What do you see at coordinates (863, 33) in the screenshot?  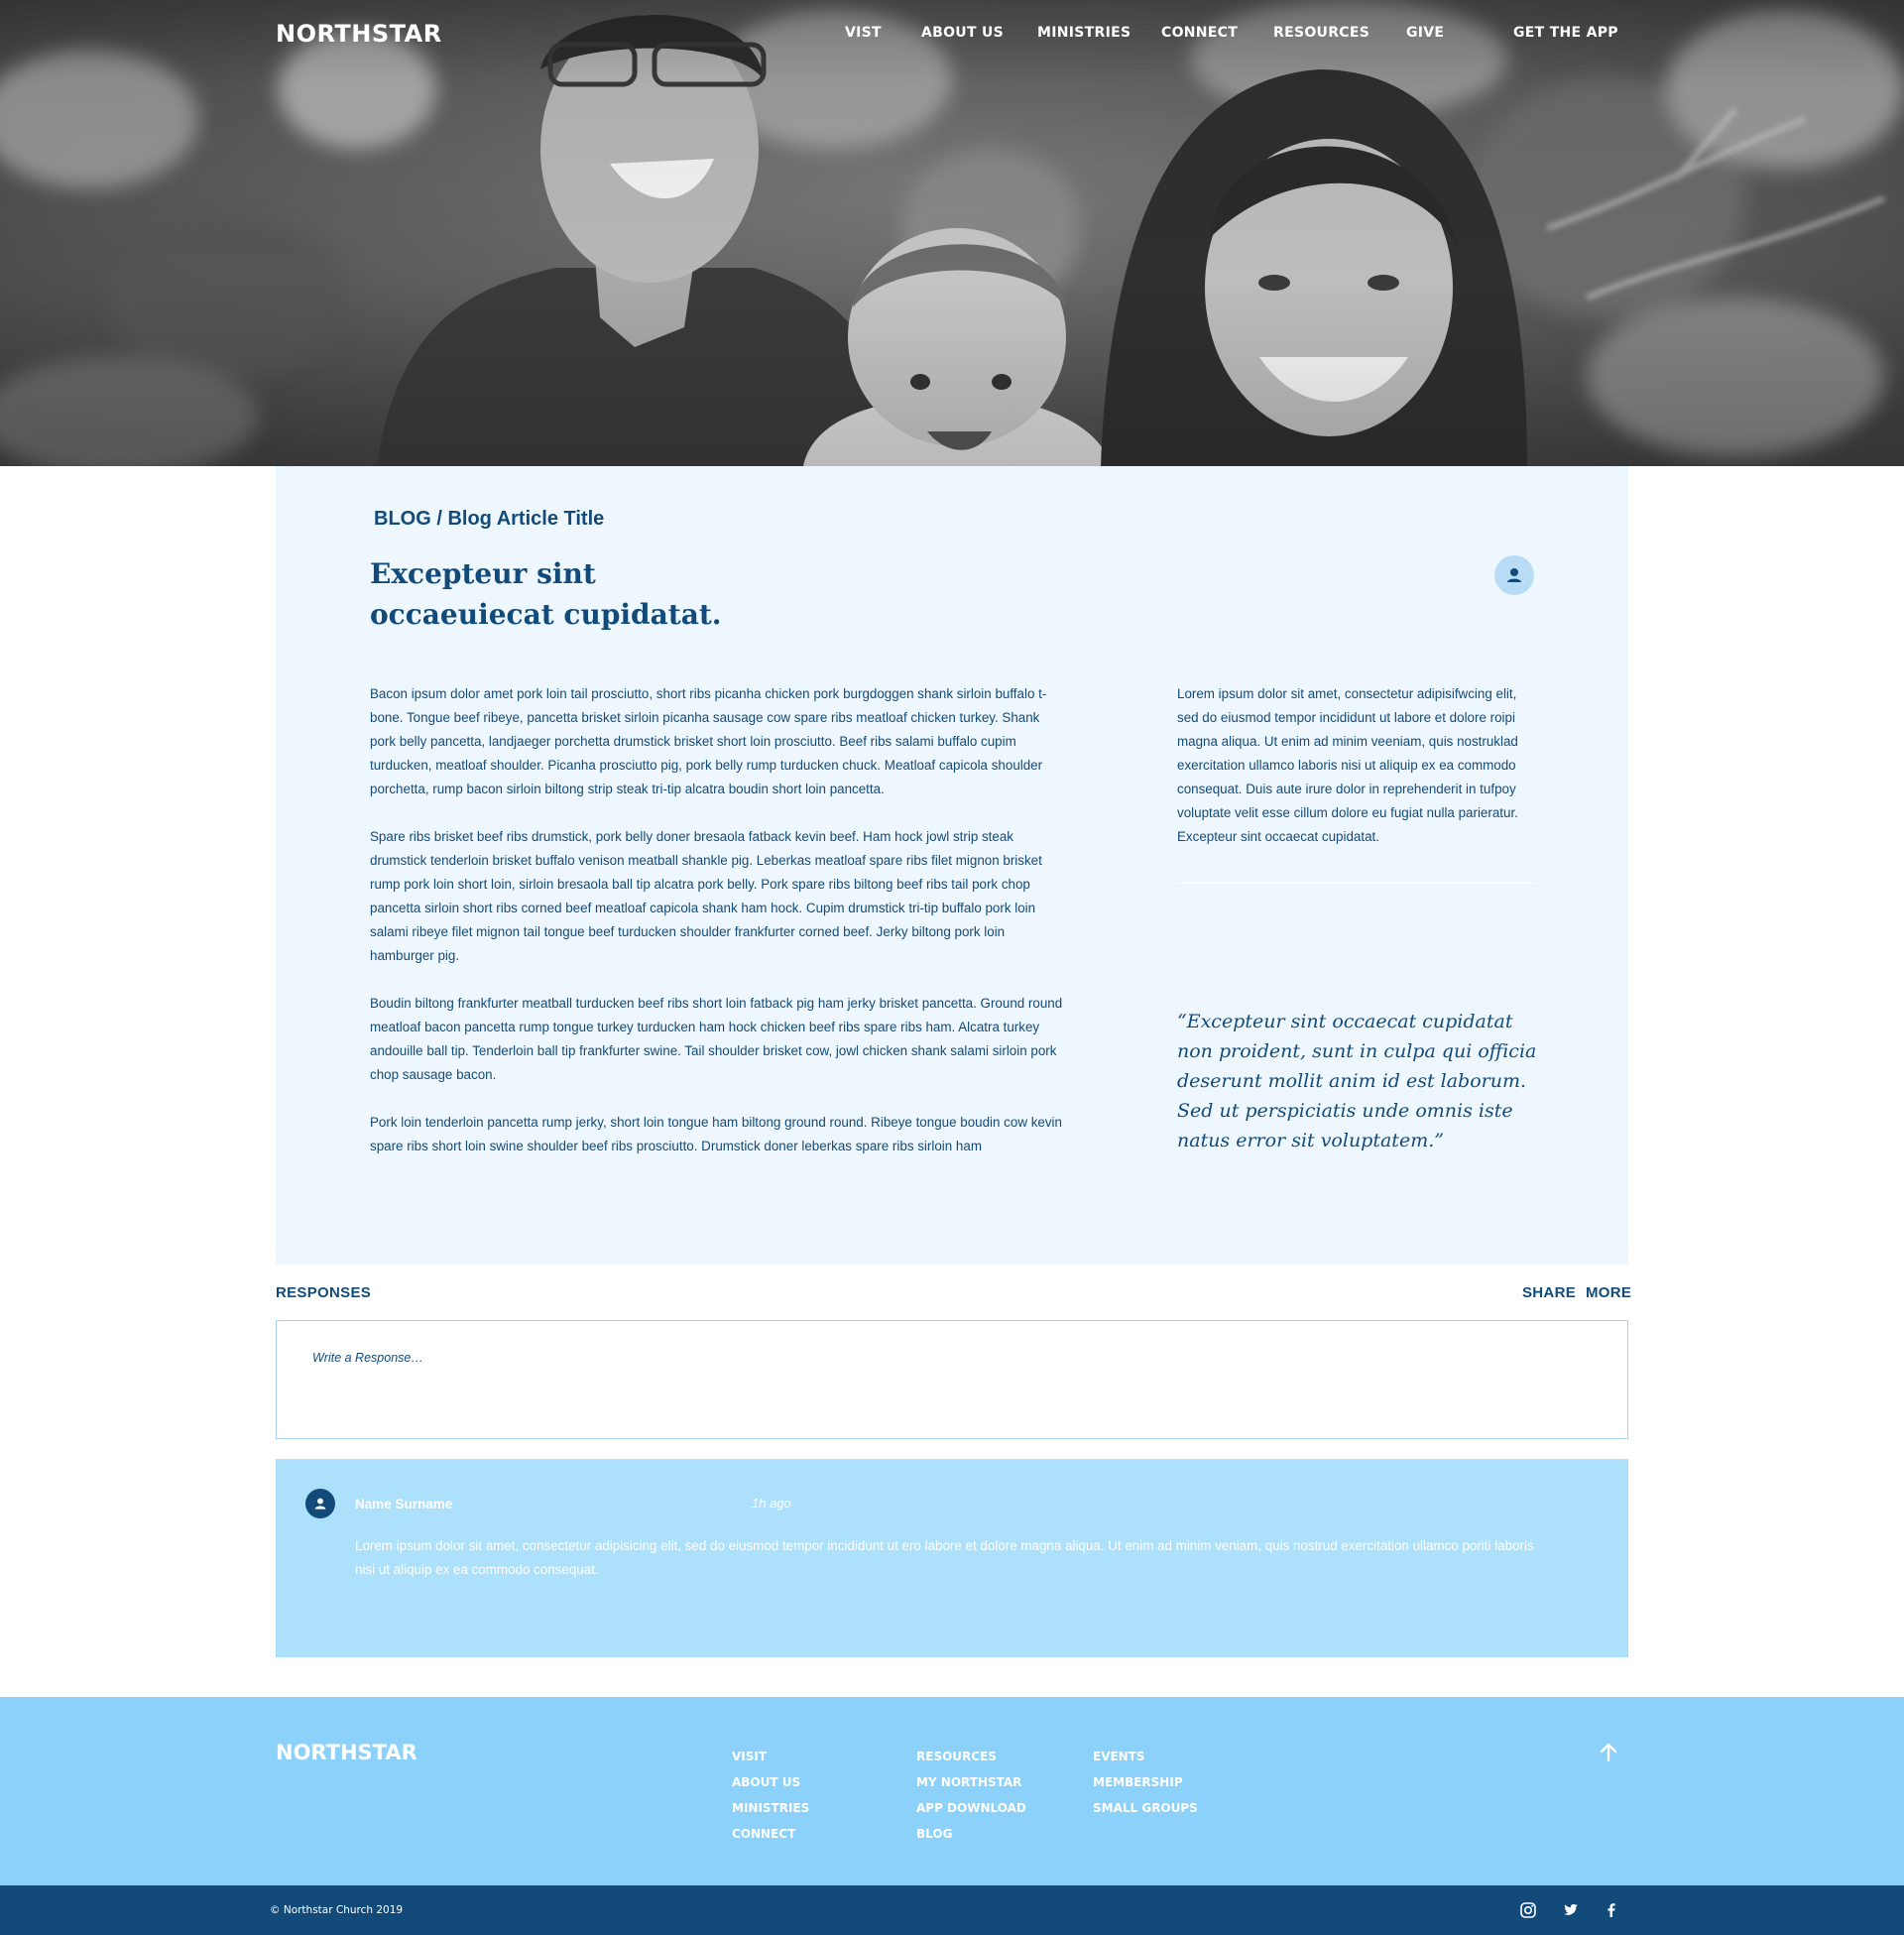 I see `nav-link-visit: VIST` at bounding box center [863, 33].